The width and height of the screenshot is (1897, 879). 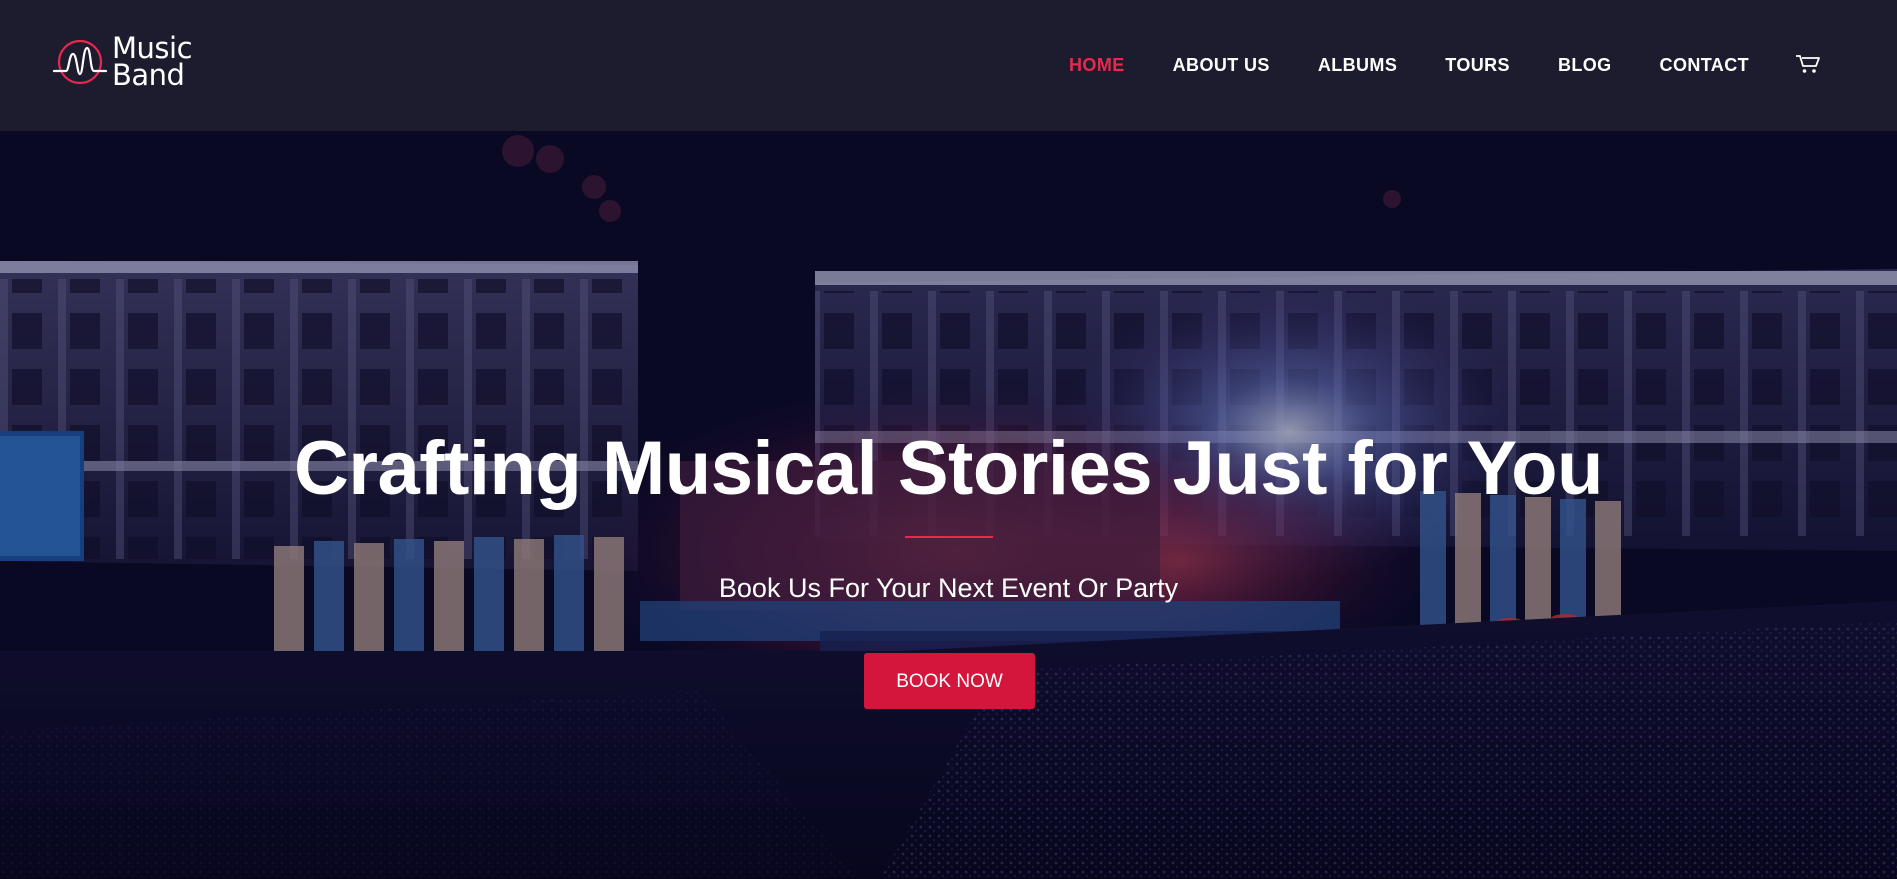 What do you see at coordinates (1477, 65) in the screenshot?
I see `nav-item-tours: TOURS` at bounding box center [1477, 65].